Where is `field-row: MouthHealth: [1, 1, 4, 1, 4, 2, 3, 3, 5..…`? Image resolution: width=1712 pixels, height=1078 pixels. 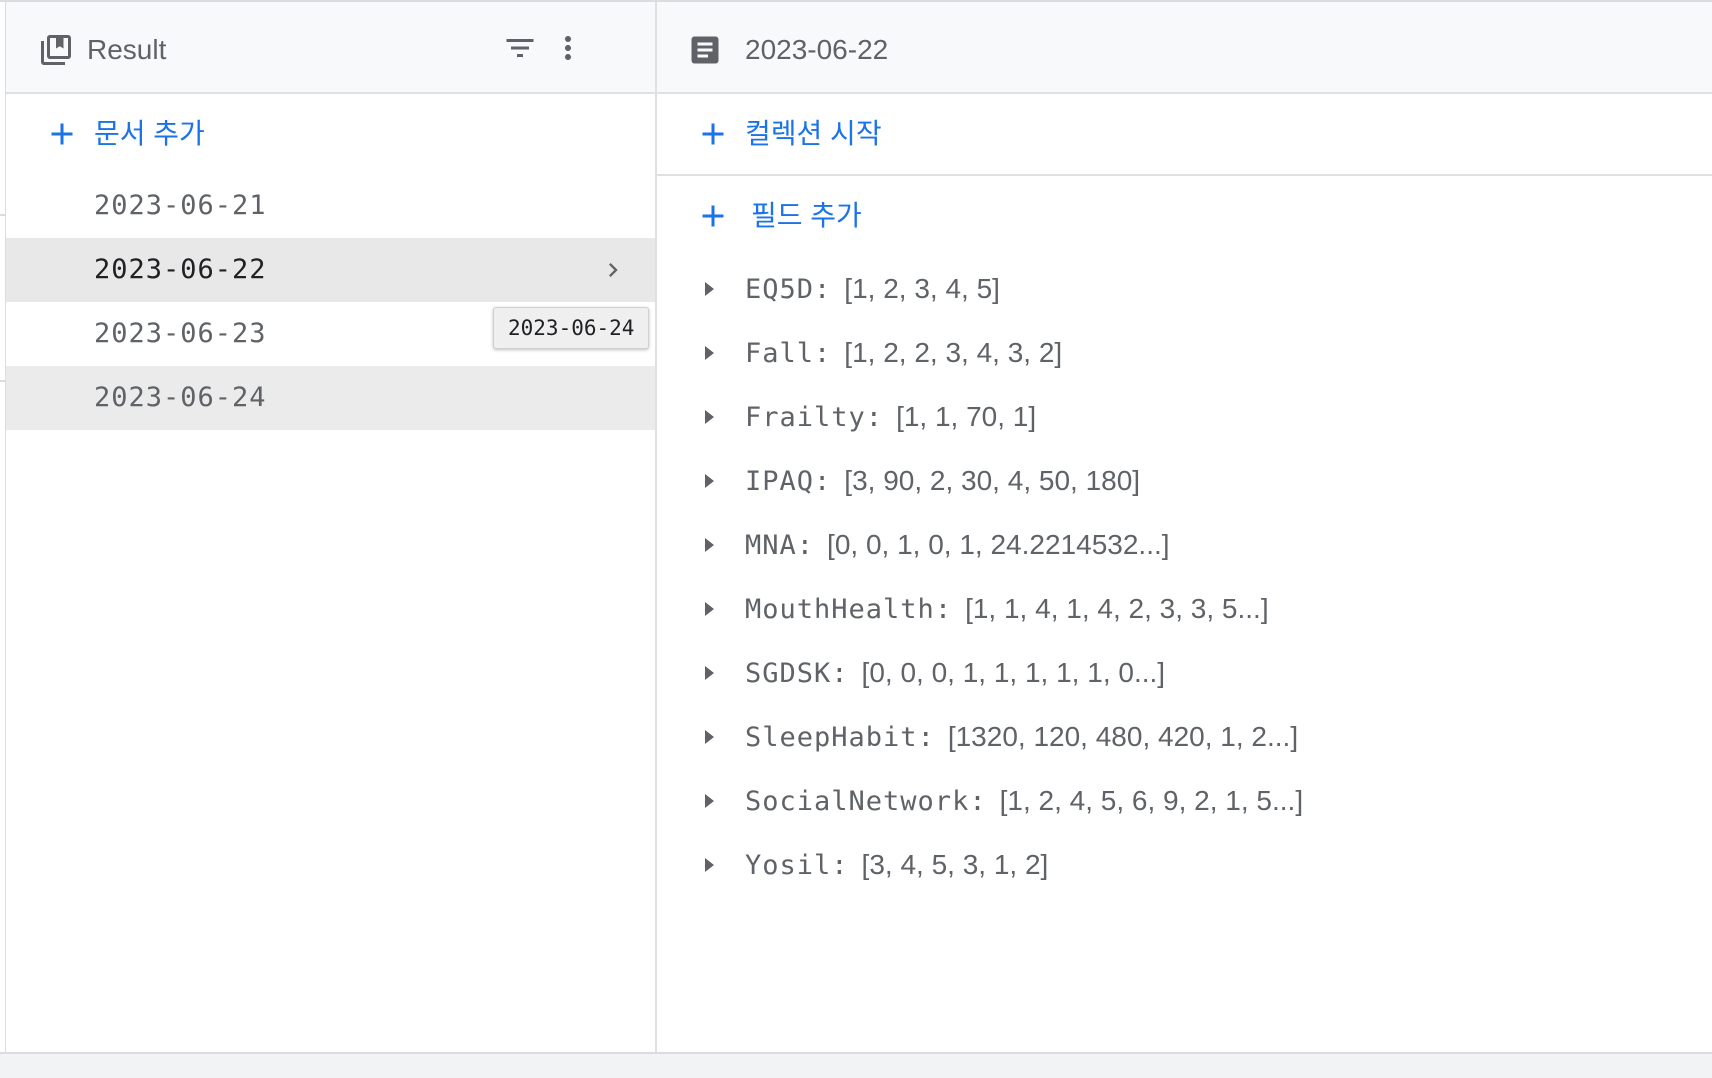
field-row: MouthHealth: [1, 1, 4, 1, 4, 2, 3, 3, 5..… is located at coordinates (1184, 609).